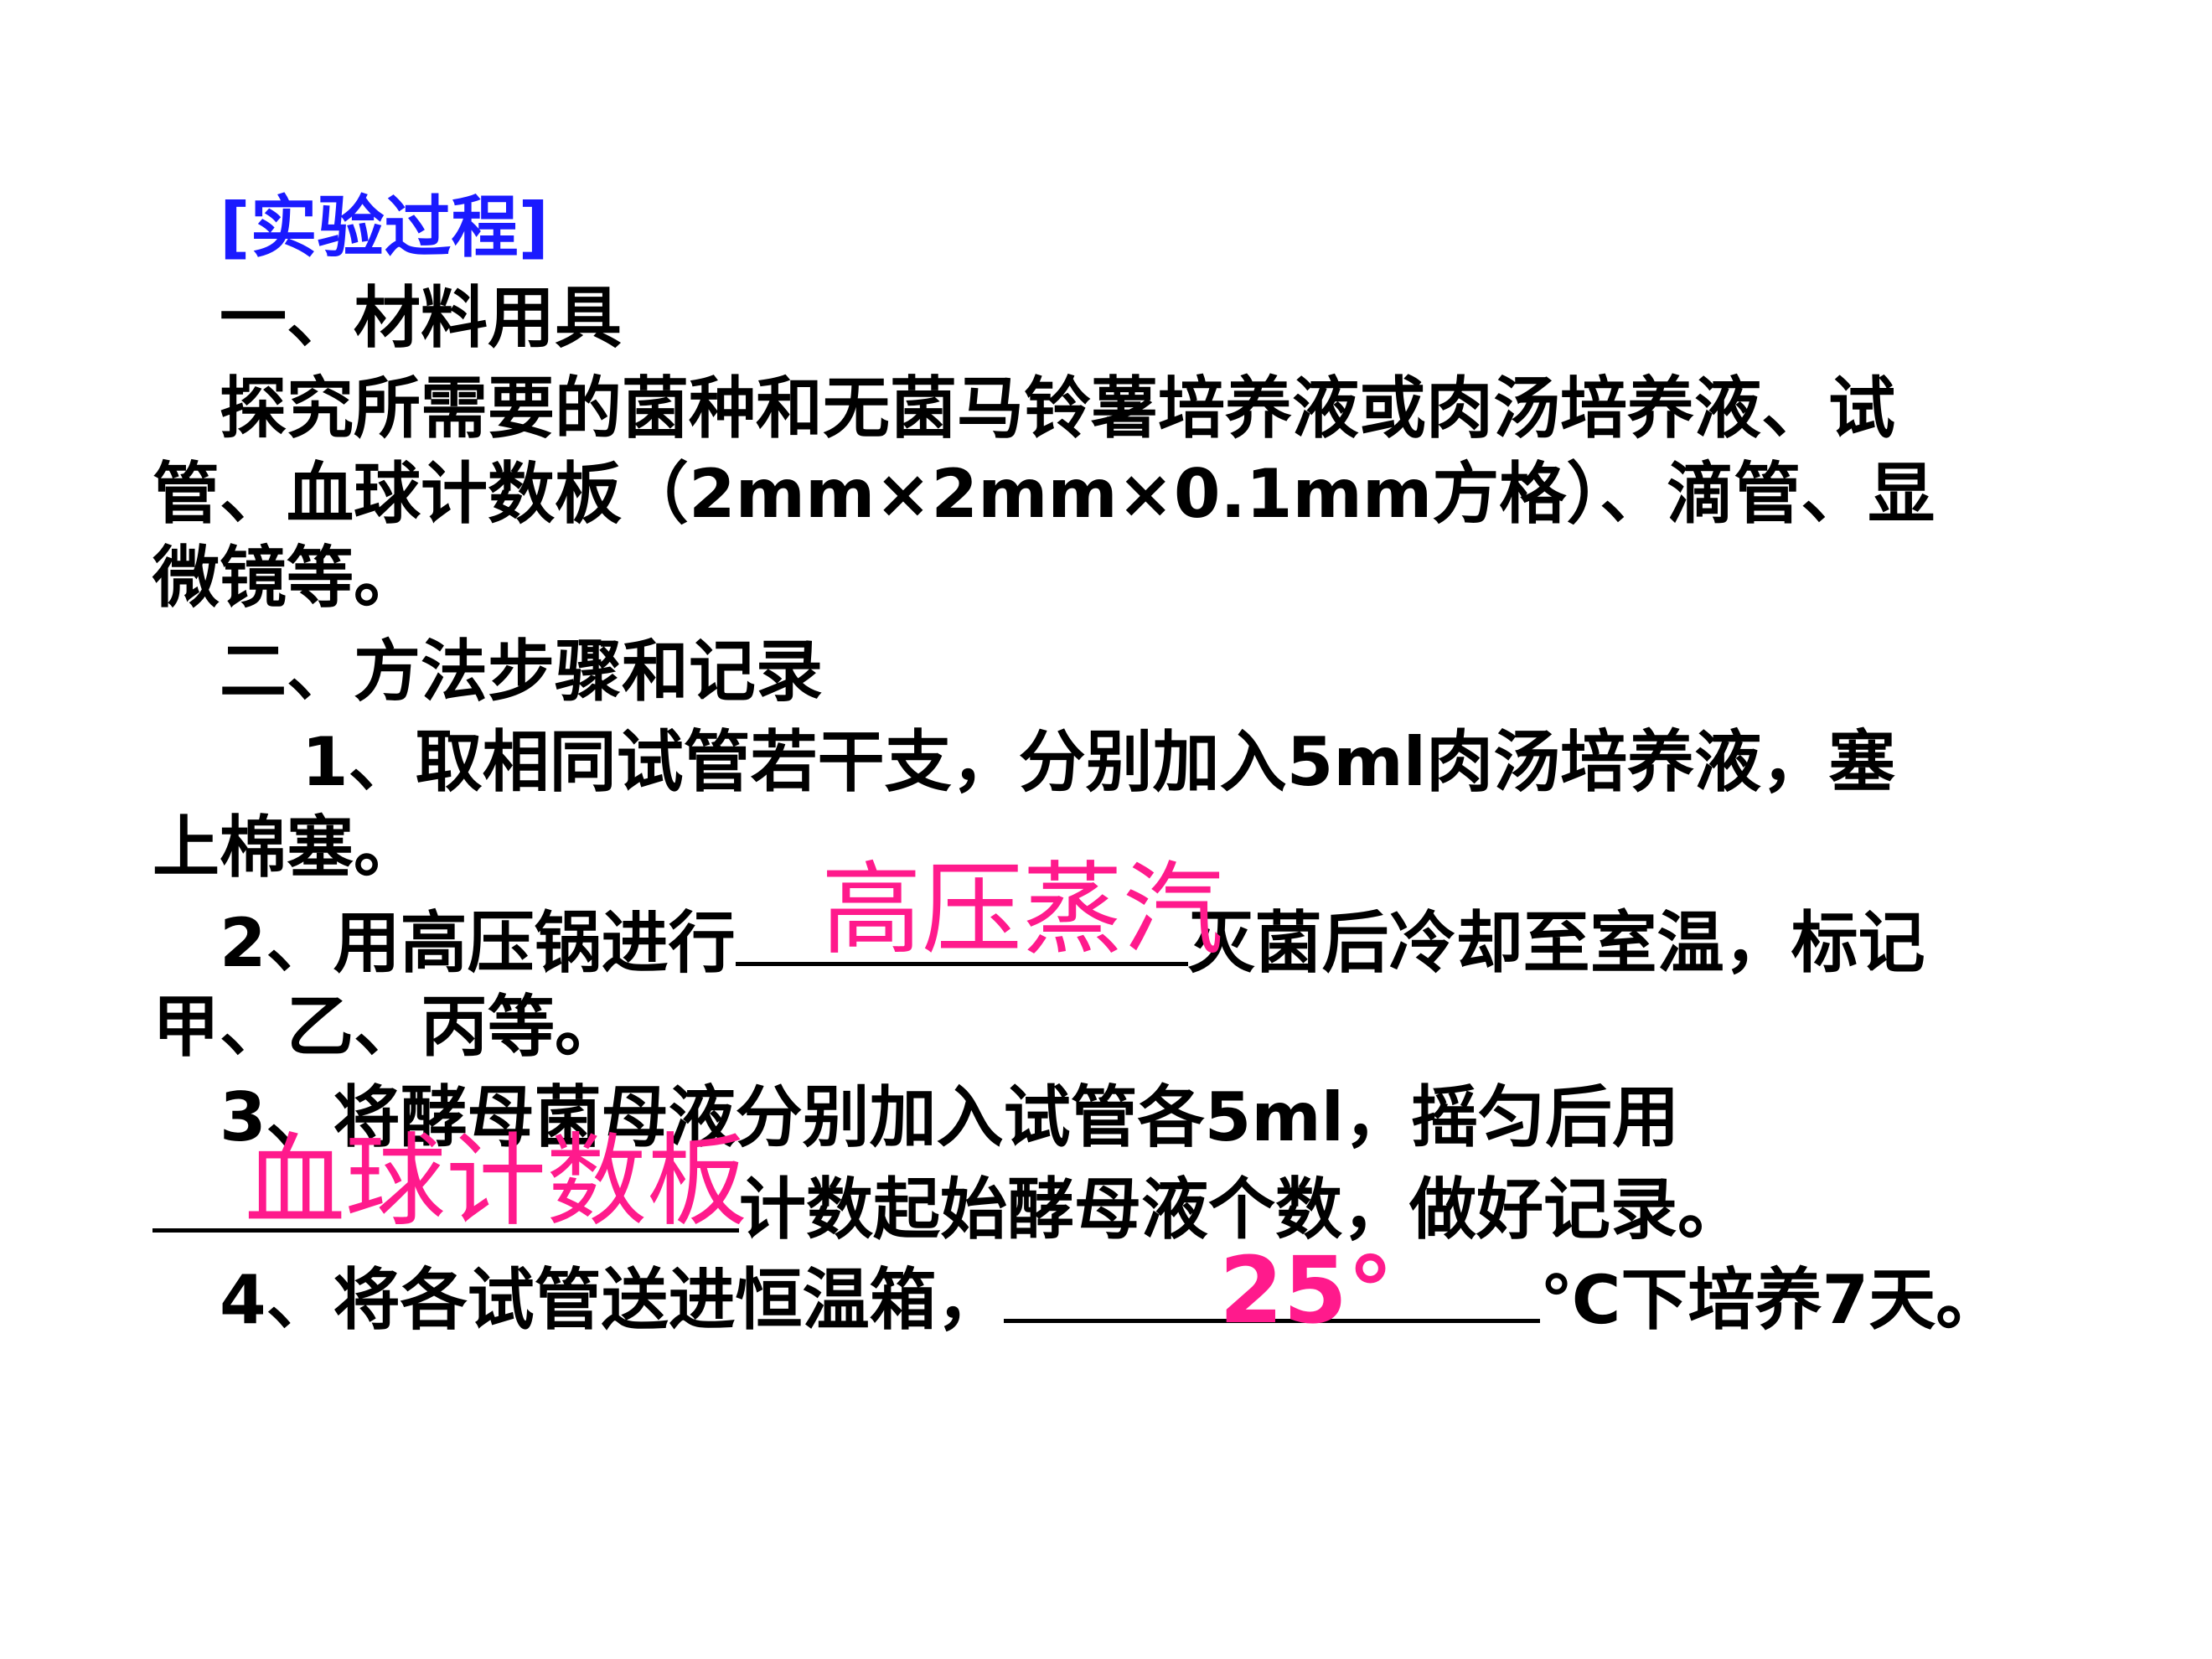  What do you see at coordinates (1099, 762) in the screenshot?
I see `step1-line-1: 1、取相同试管若干支，分别加入5ml肉汤培养液，塞` at bounding box center [1099, 762].